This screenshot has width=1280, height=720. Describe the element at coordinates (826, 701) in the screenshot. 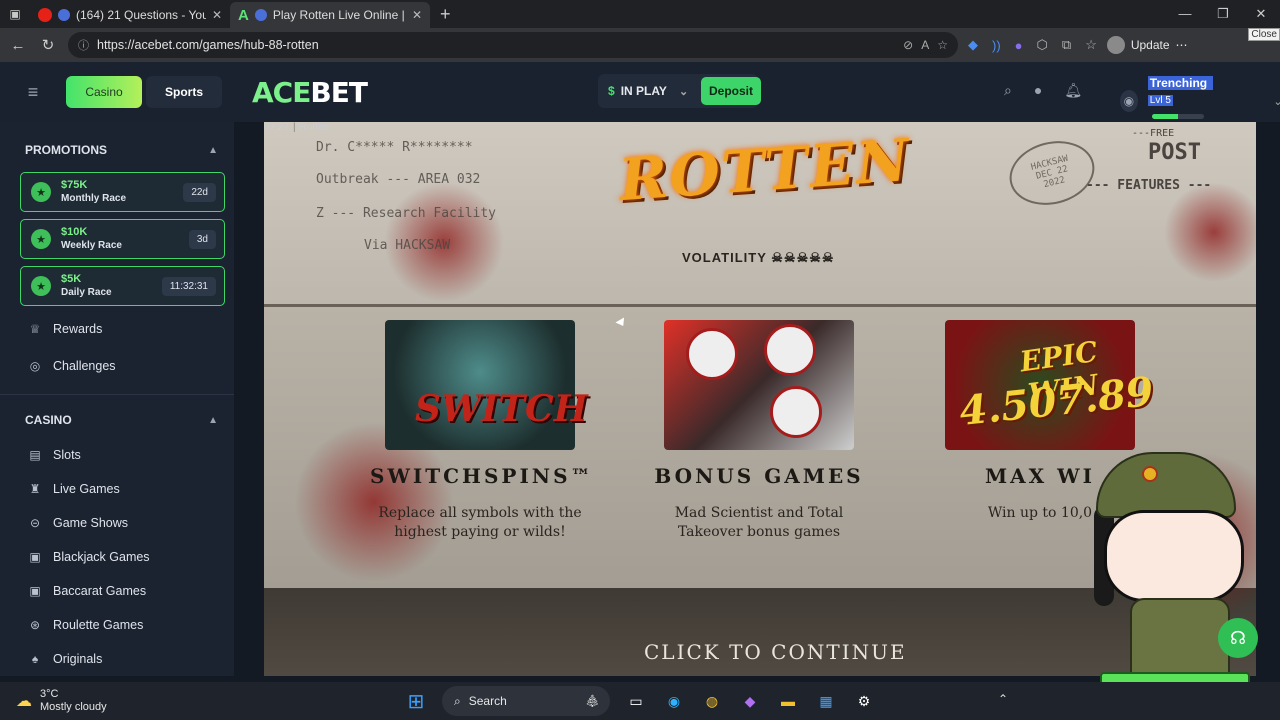

I see `store-icon: ▦` at that location.